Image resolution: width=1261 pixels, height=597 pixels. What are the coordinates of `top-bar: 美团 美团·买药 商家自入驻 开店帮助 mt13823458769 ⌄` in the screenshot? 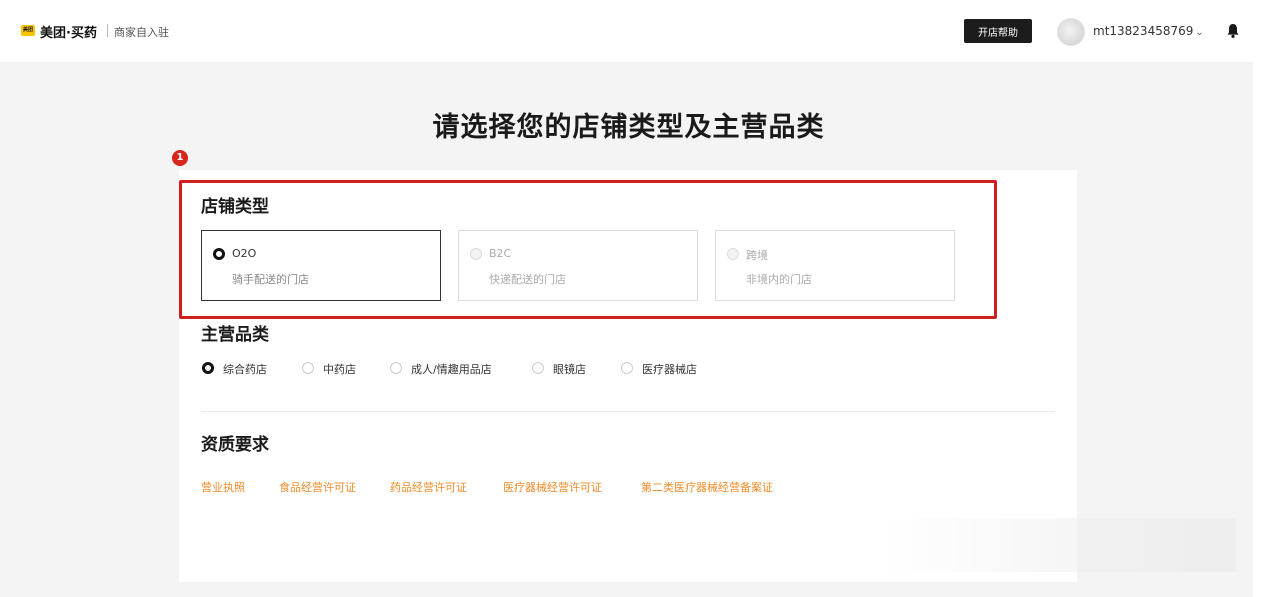 It's located at (626, 31).